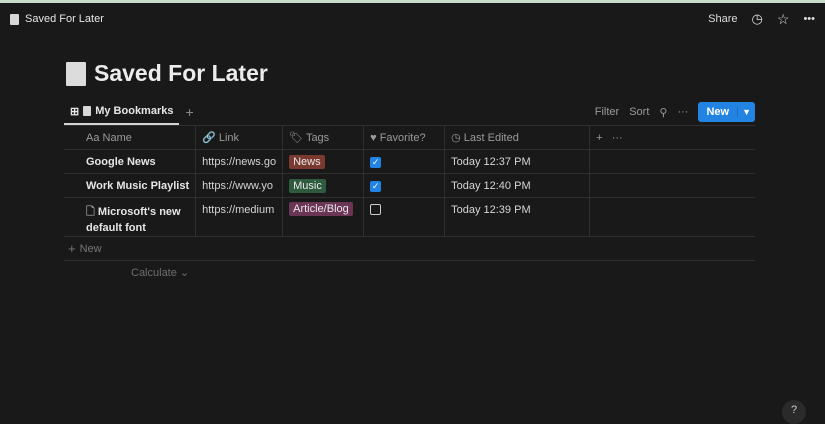  What do you see at coordinates (672, 137) in the screenshot?
I see `add-column: + ···` at bounding box center [672, 137].